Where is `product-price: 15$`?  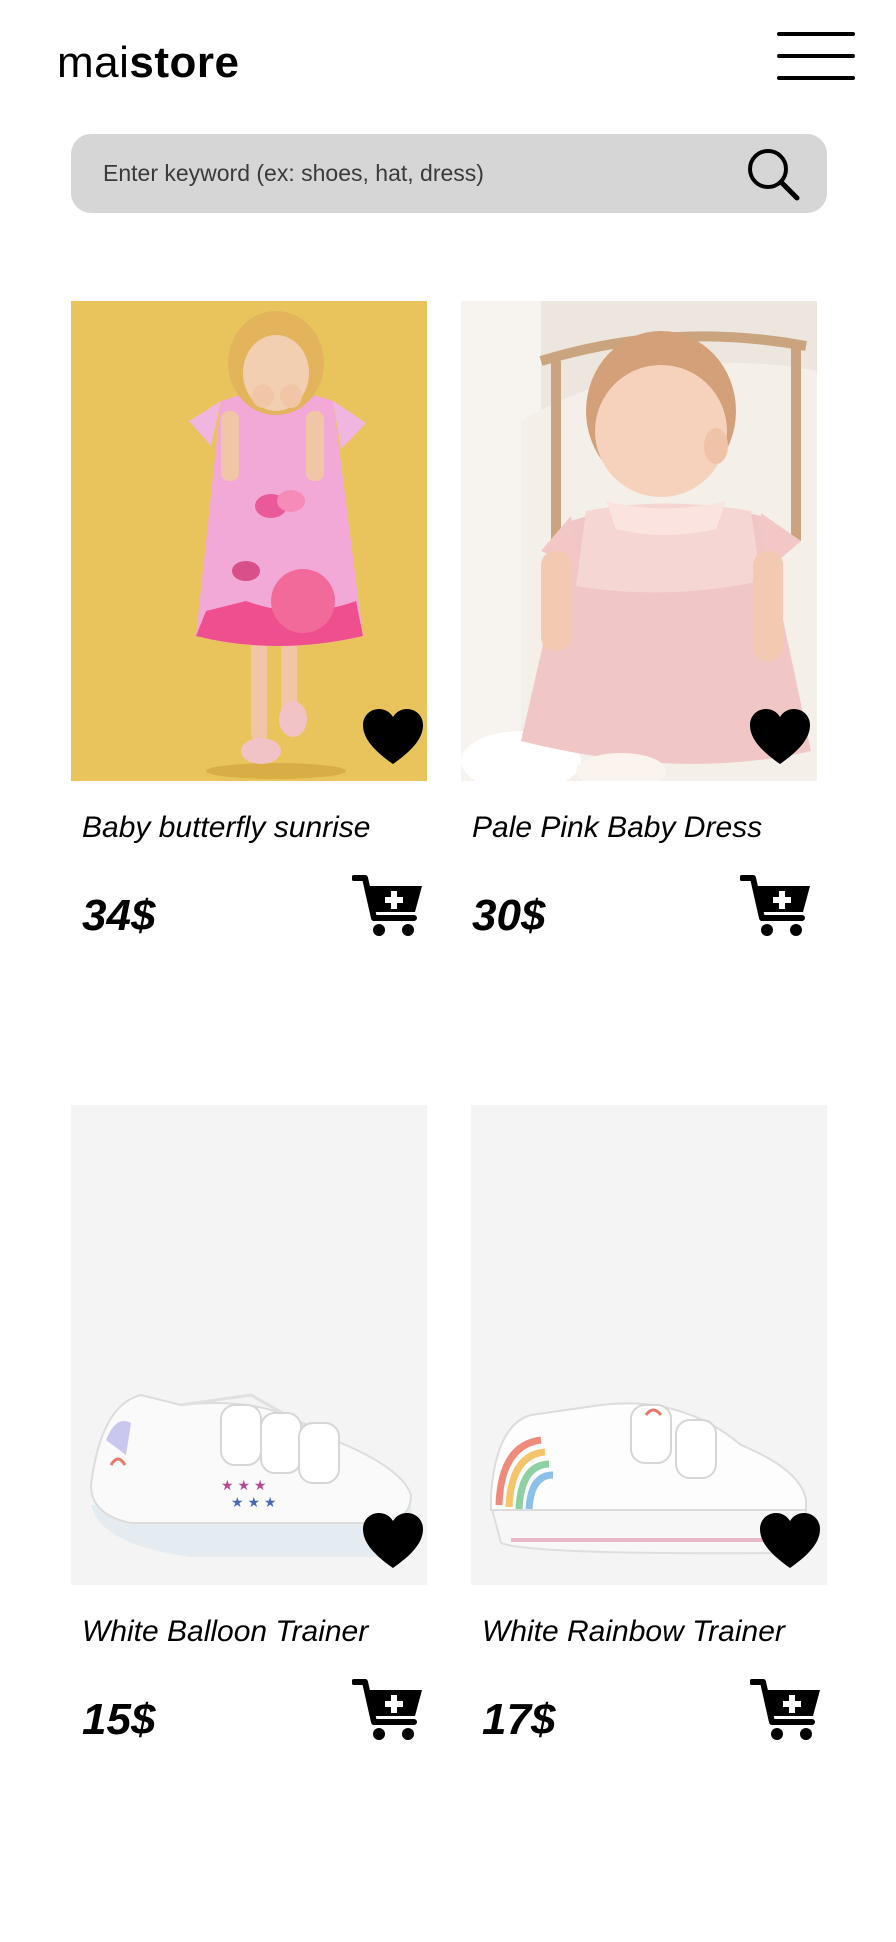
product-price: 15$ is located at coordinates (119, 1719).